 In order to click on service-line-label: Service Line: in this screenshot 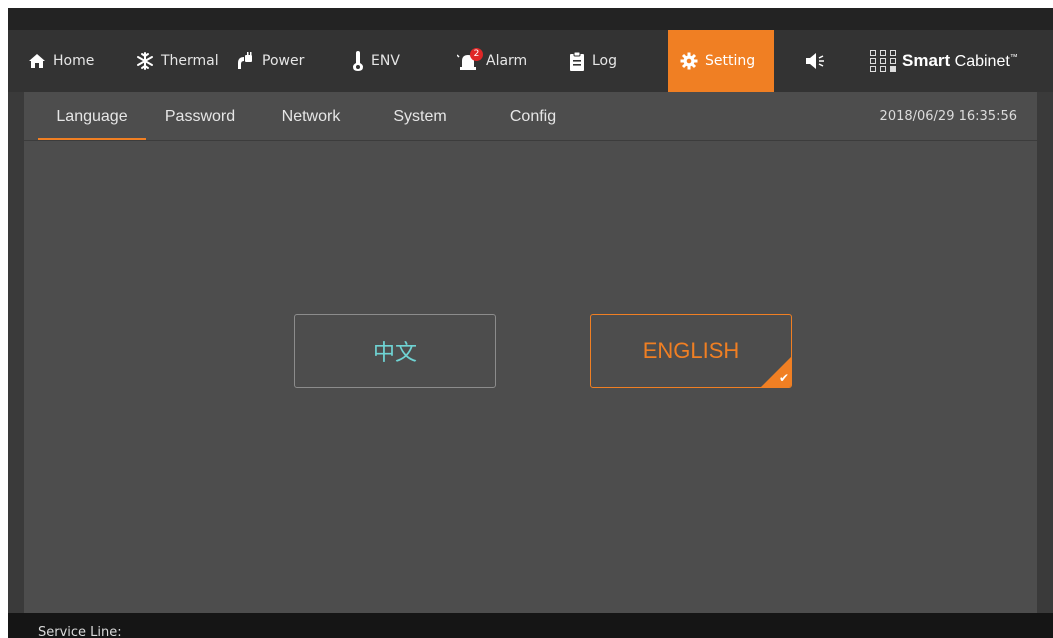, I will do `click(80, 631)`.